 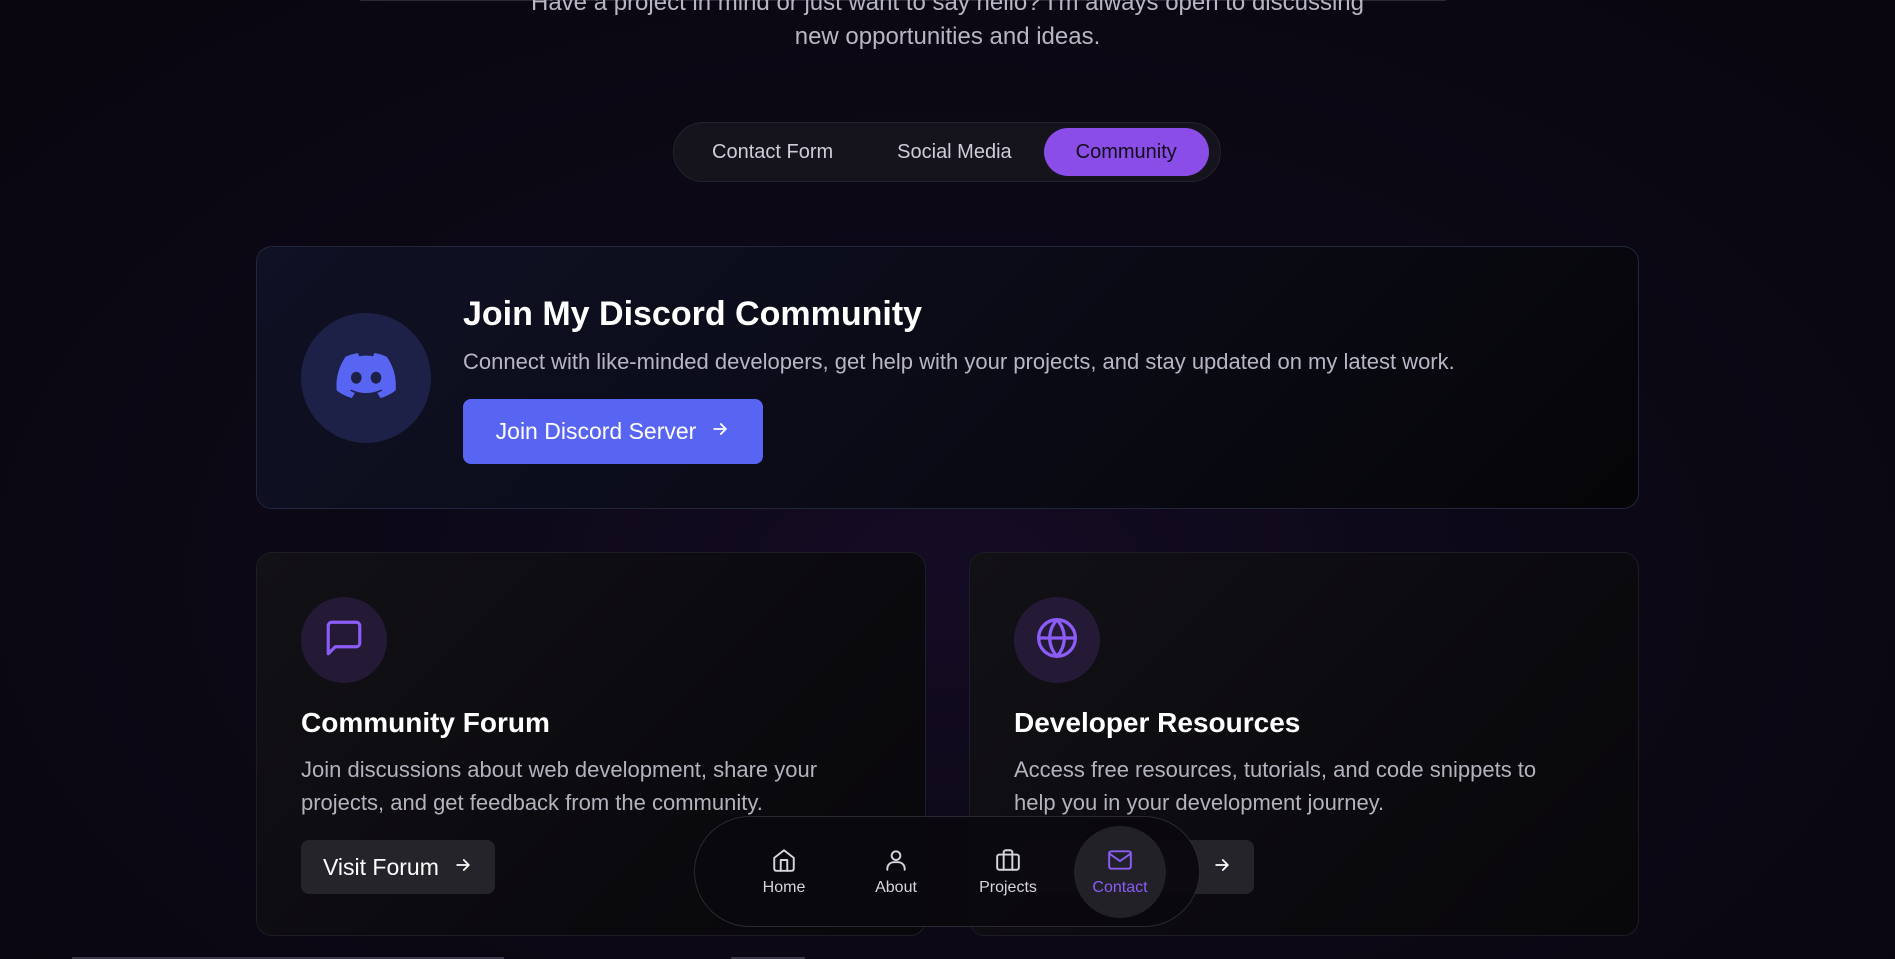 What do you see at coordinates (1120, 887) in the screenshot?
I see `nav-contact-label: Contact` at bounding box center [1120, 887].